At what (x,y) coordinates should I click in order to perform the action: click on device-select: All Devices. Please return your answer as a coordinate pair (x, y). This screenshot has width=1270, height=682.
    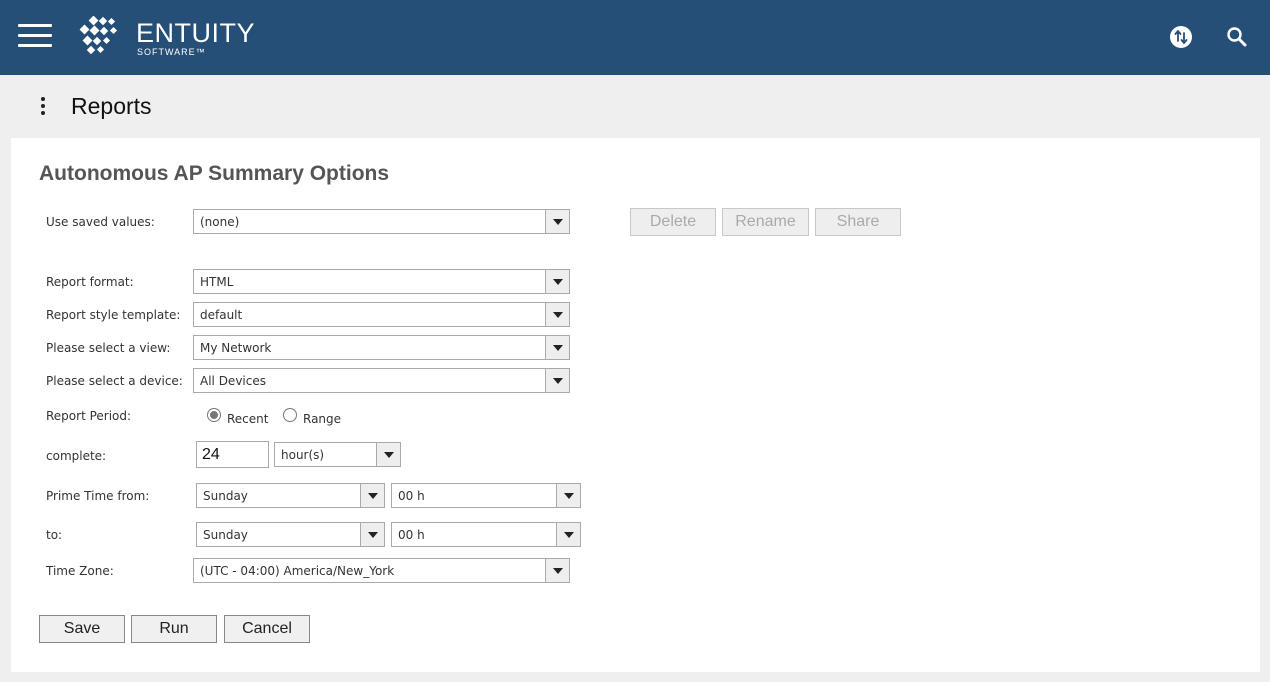
    Looking at the image, I should click on (381, 380).